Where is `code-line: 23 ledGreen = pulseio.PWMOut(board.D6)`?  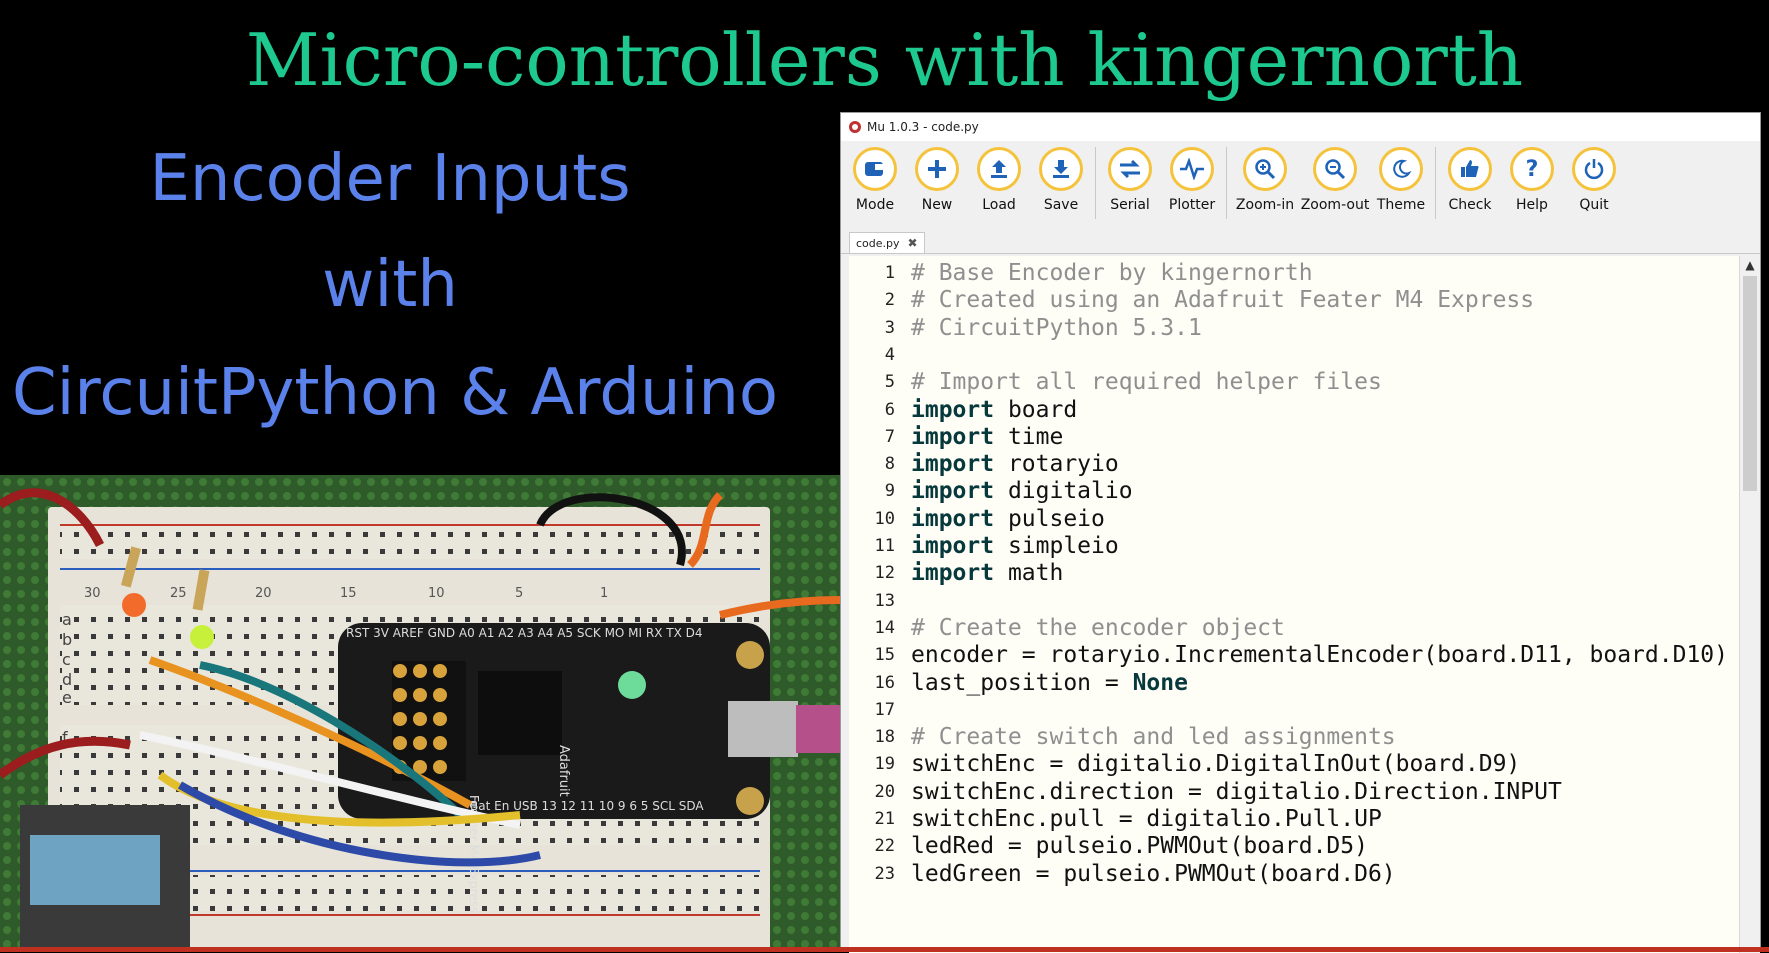
code-line: 23 ledGreen = pulseio.PWMOut(board.D6) is located at coordinates (1294, 874).